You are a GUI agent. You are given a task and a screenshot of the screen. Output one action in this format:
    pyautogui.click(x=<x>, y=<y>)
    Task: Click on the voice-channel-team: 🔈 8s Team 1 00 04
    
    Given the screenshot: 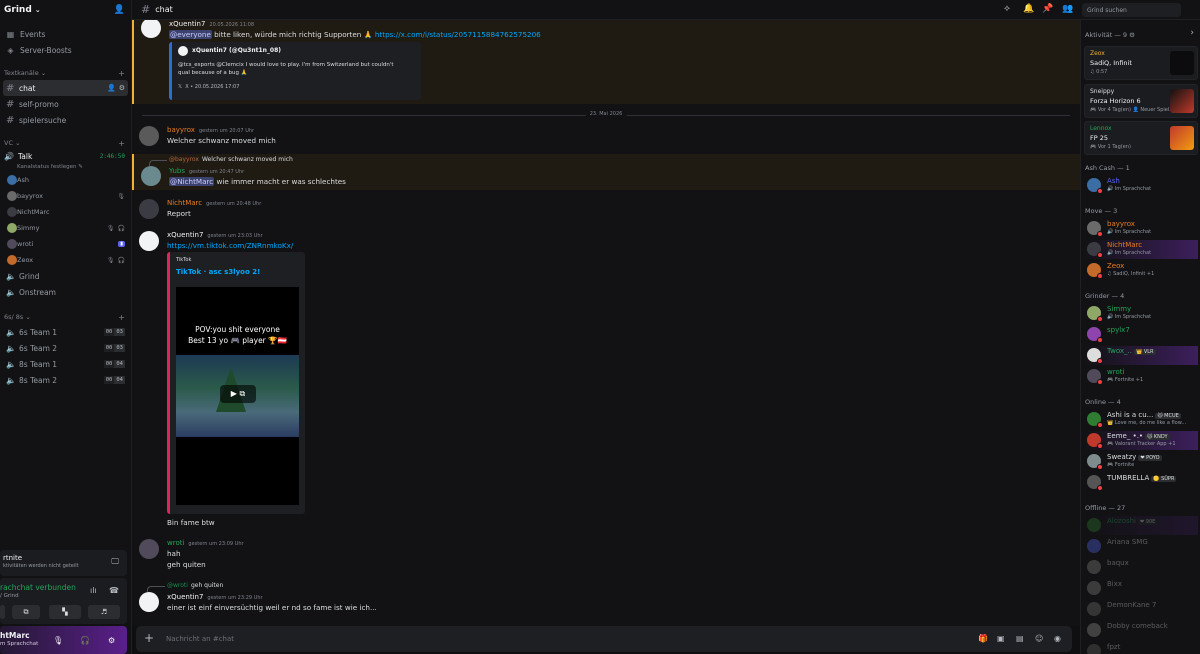 What is the action you would take?
    pyautogui.click(x=65, y=364)
    